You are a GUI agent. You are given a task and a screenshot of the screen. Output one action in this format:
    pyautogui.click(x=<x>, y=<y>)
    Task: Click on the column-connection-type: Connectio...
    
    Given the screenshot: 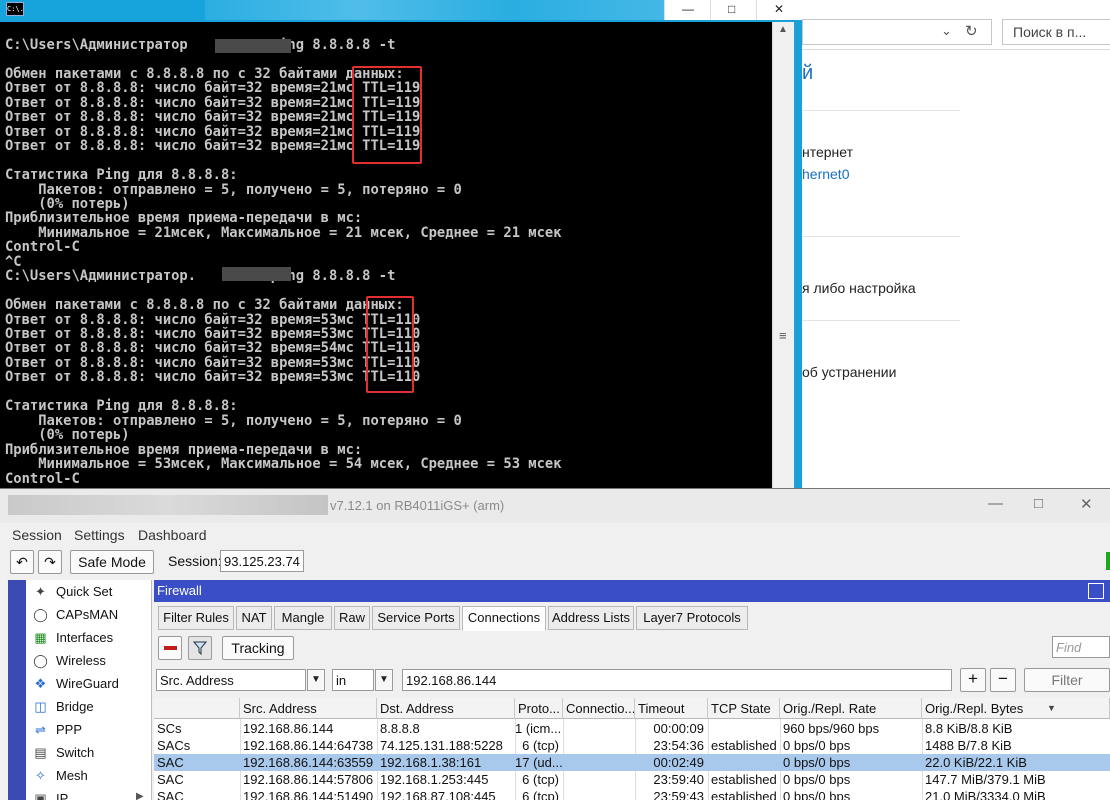 What is the action you would take?
    pyautogui.click(x=599, y=708)
    